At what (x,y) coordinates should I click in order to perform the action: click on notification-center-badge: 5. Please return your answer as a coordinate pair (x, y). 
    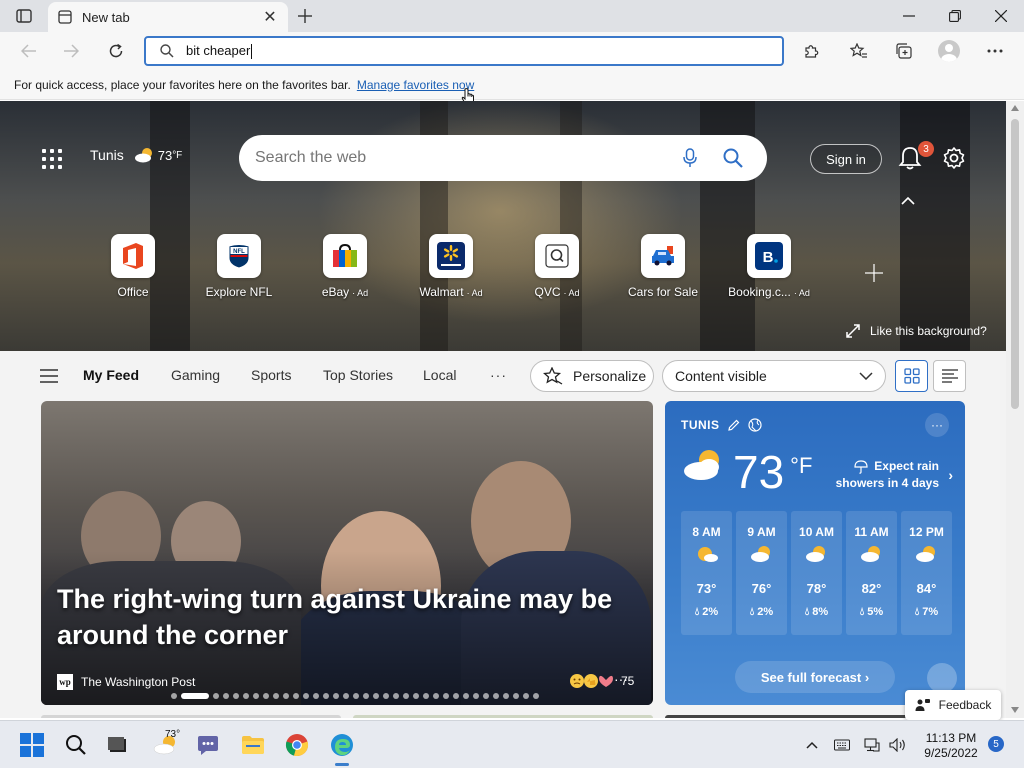
    Looking at the image, I should click on (996, 744).